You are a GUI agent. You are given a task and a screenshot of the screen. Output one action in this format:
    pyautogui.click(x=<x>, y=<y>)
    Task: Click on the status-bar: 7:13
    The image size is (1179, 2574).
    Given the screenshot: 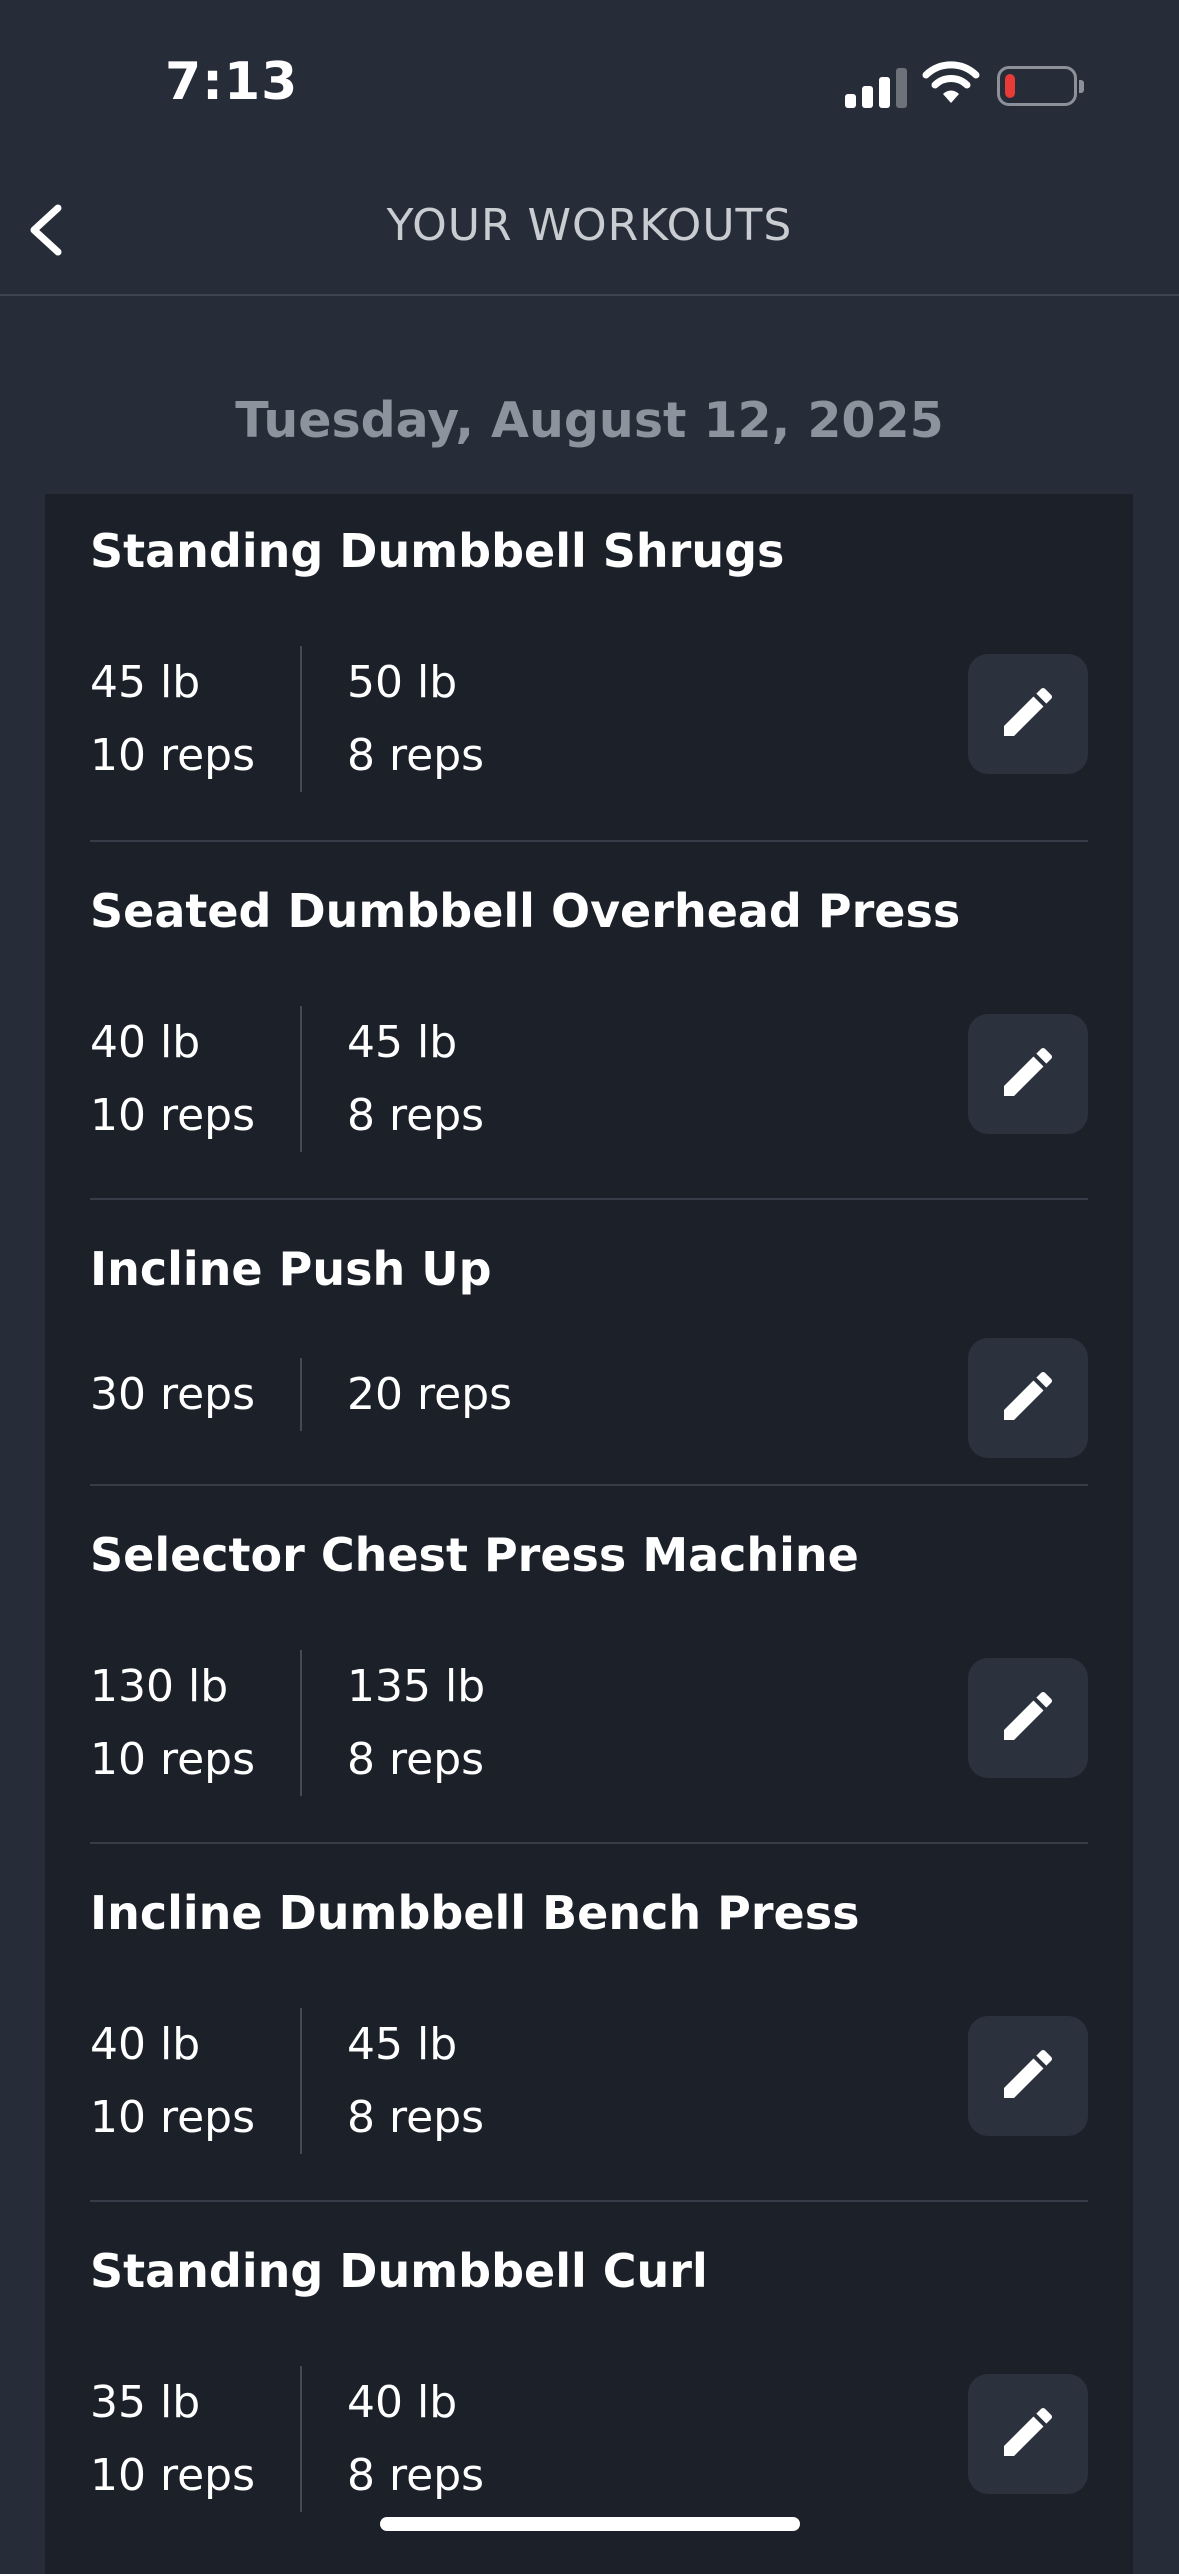 What is the action you would take?
    pyautogui.click(x=589, y=85)
    